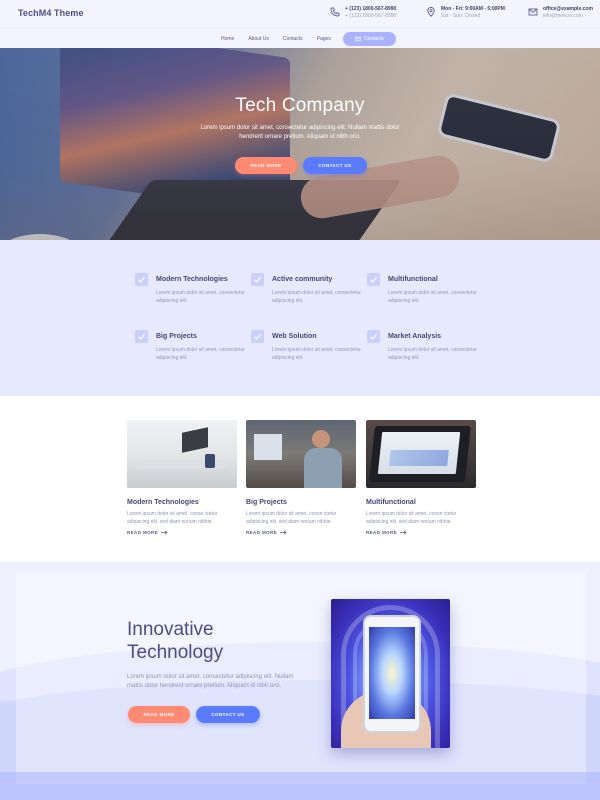 The image size is (600, 800). Describe the element at coordinates (300, 105) in the screenshot. I see `hero-title: Tech Company` at that location.